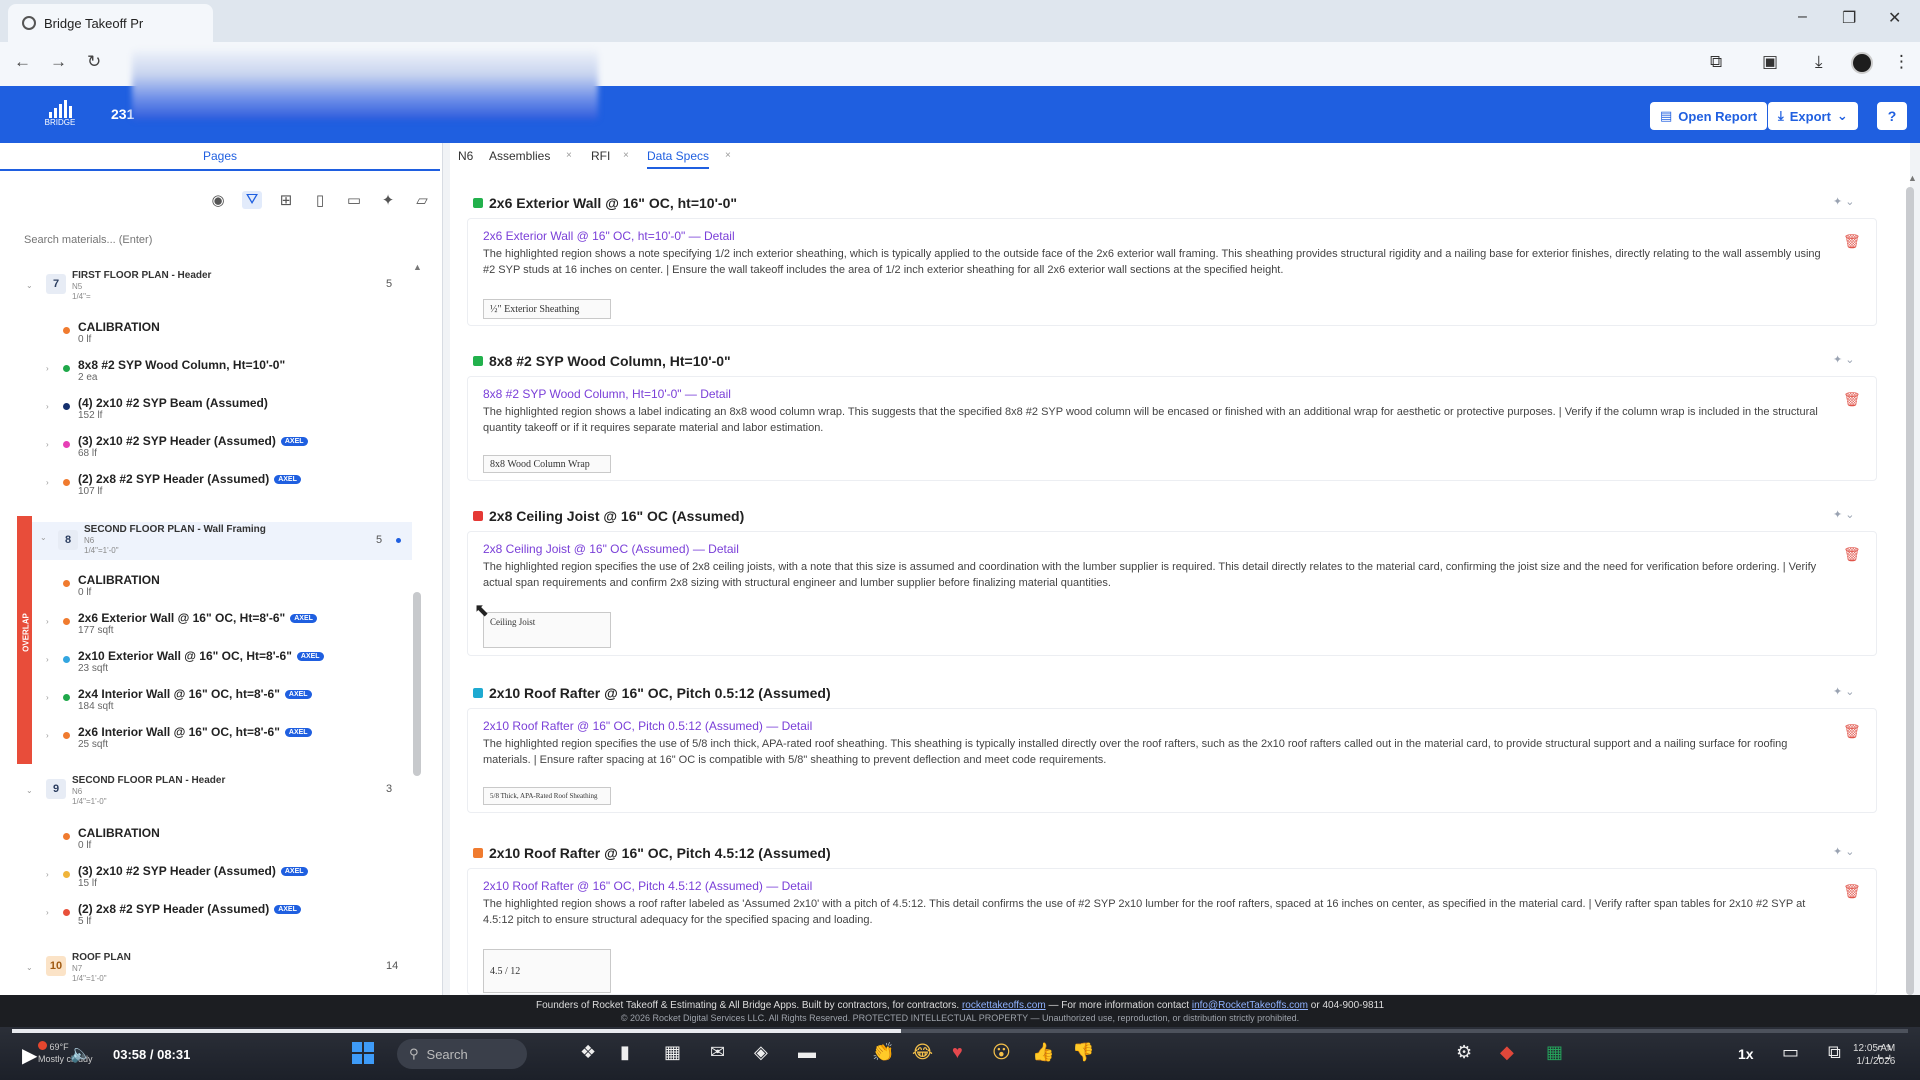 The width and height of the screenshot is (1920, 1080). Describe the element at coordinates (1894, 18) in the screenshot. I see `close-window-icon: ✕` at that location.